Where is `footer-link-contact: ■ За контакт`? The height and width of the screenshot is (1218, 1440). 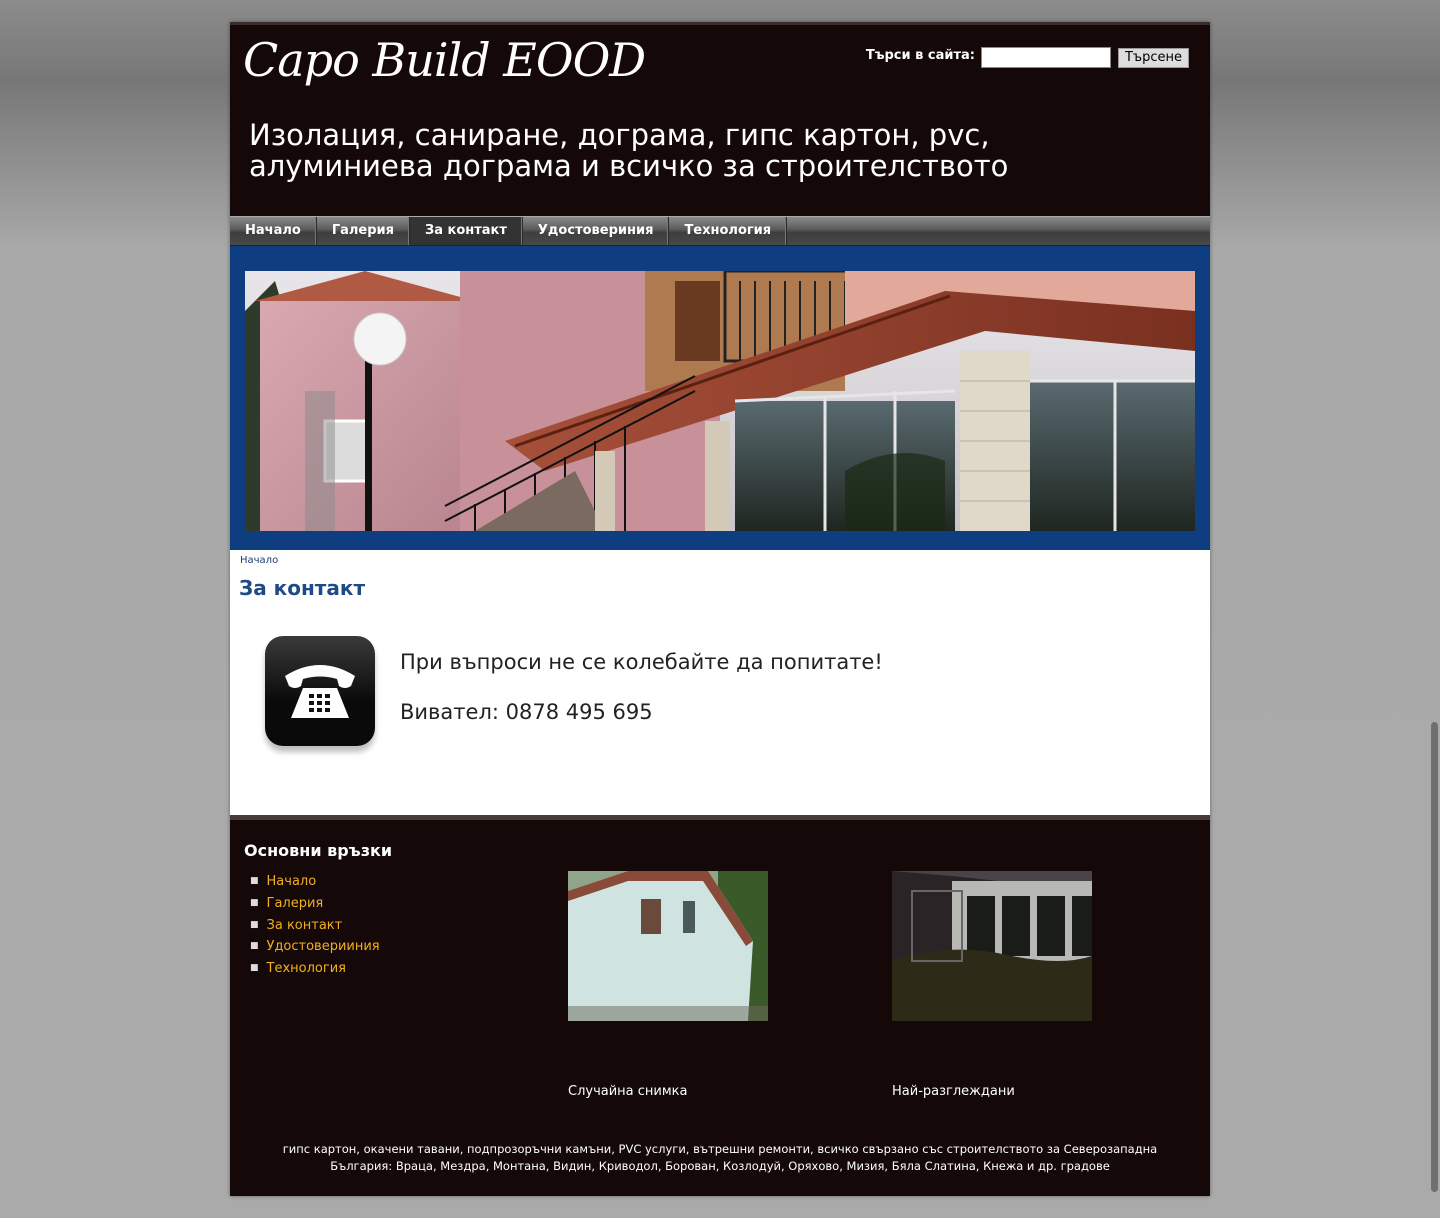 footer-link-contact: ■ За контакт is located at coordinates (315, 927).